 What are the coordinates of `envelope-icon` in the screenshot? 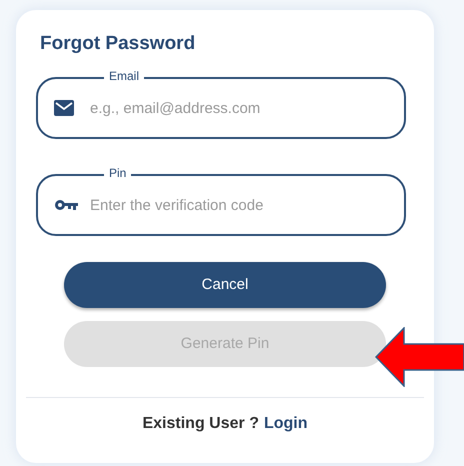 It's located at (64, 108).